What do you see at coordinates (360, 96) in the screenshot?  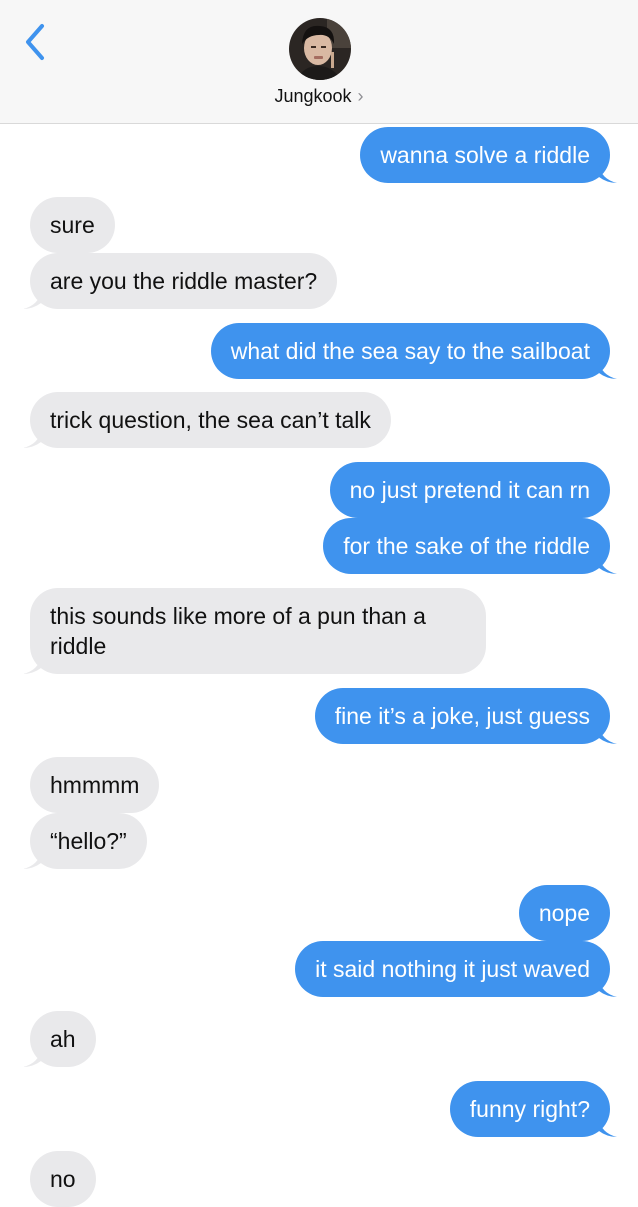 I see `chevron-right-icon: ›` at bounding box center [360, 96].